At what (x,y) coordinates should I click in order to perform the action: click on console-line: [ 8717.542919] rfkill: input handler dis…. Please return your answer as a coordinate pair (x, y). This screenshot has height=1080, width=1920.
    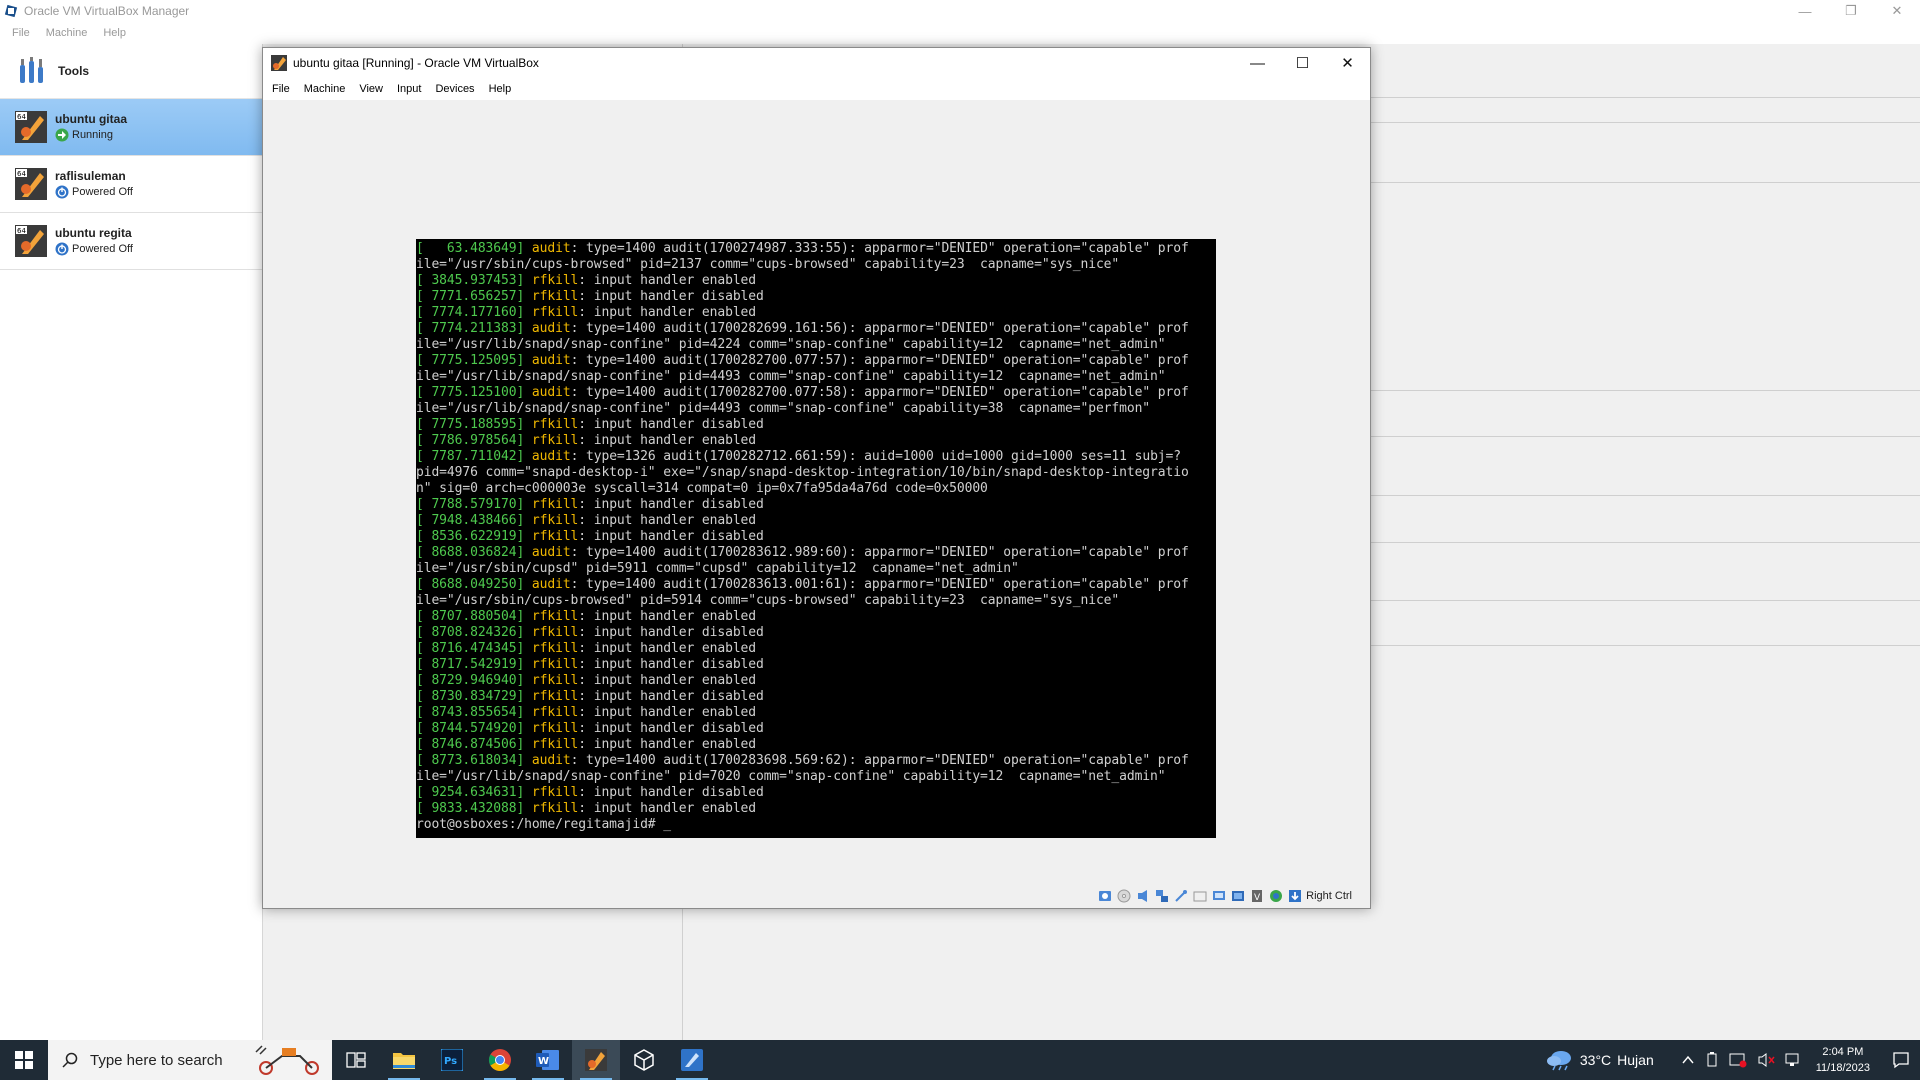
    Looking at the image, I should click on (816, 665).